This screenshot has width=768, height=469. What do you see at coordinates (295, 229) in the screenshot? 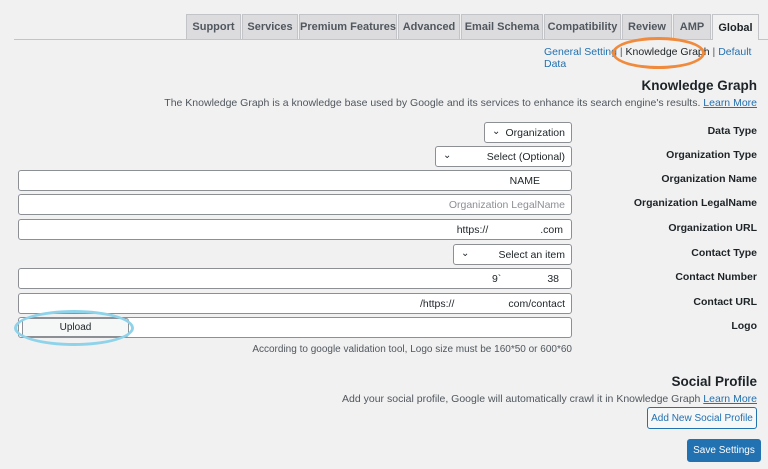
I see `organization-url-input: https:// .com` at bounding box center [295, 229].